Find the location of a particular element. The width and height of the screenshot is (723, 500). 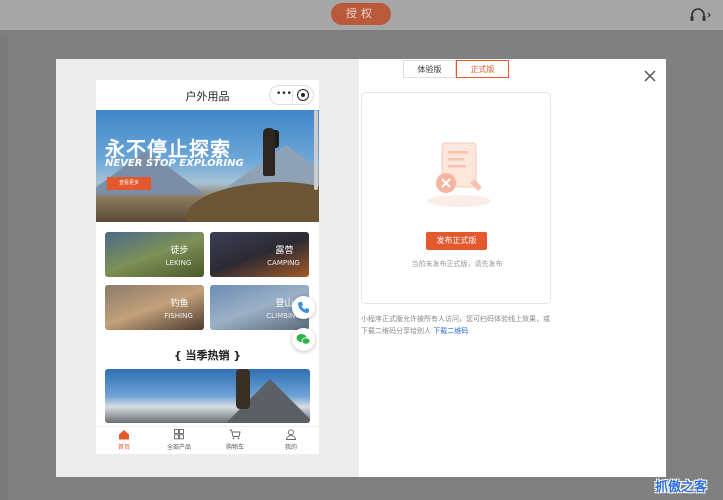

capsule-divider is located at coordinates (292, 95).